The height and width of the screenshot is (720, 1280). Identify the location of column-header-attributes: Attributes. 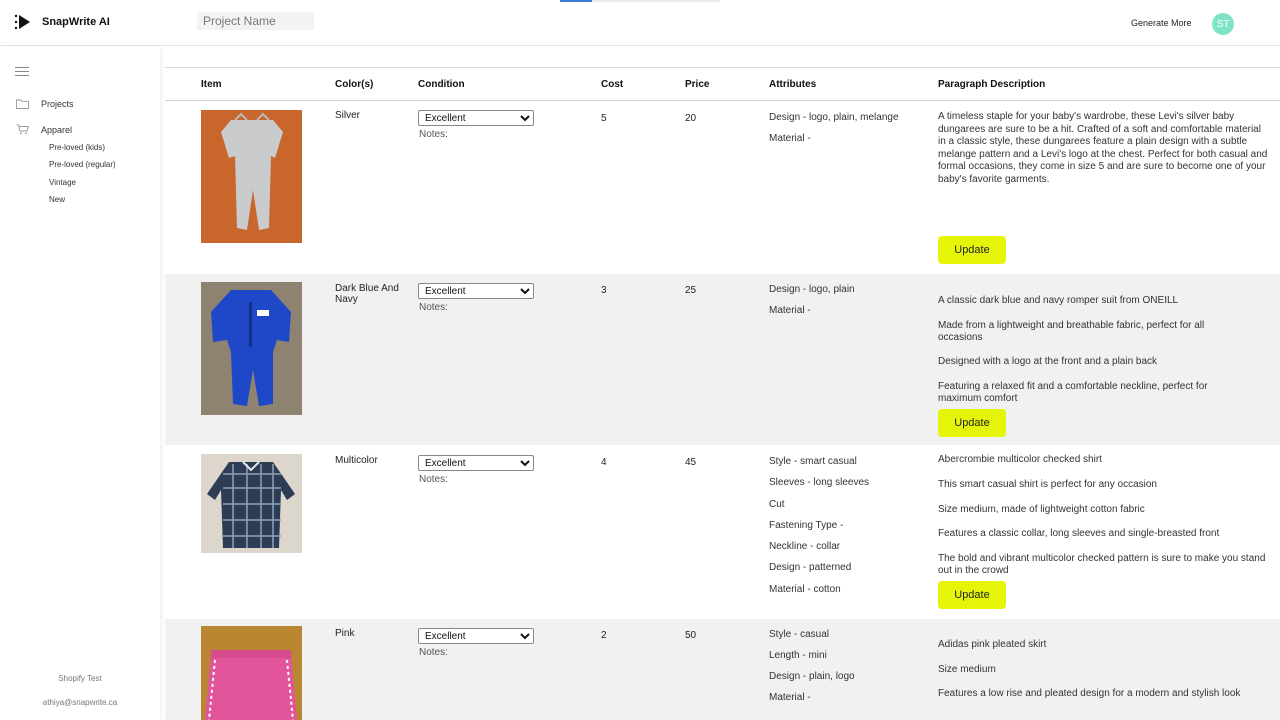
(793, 84).